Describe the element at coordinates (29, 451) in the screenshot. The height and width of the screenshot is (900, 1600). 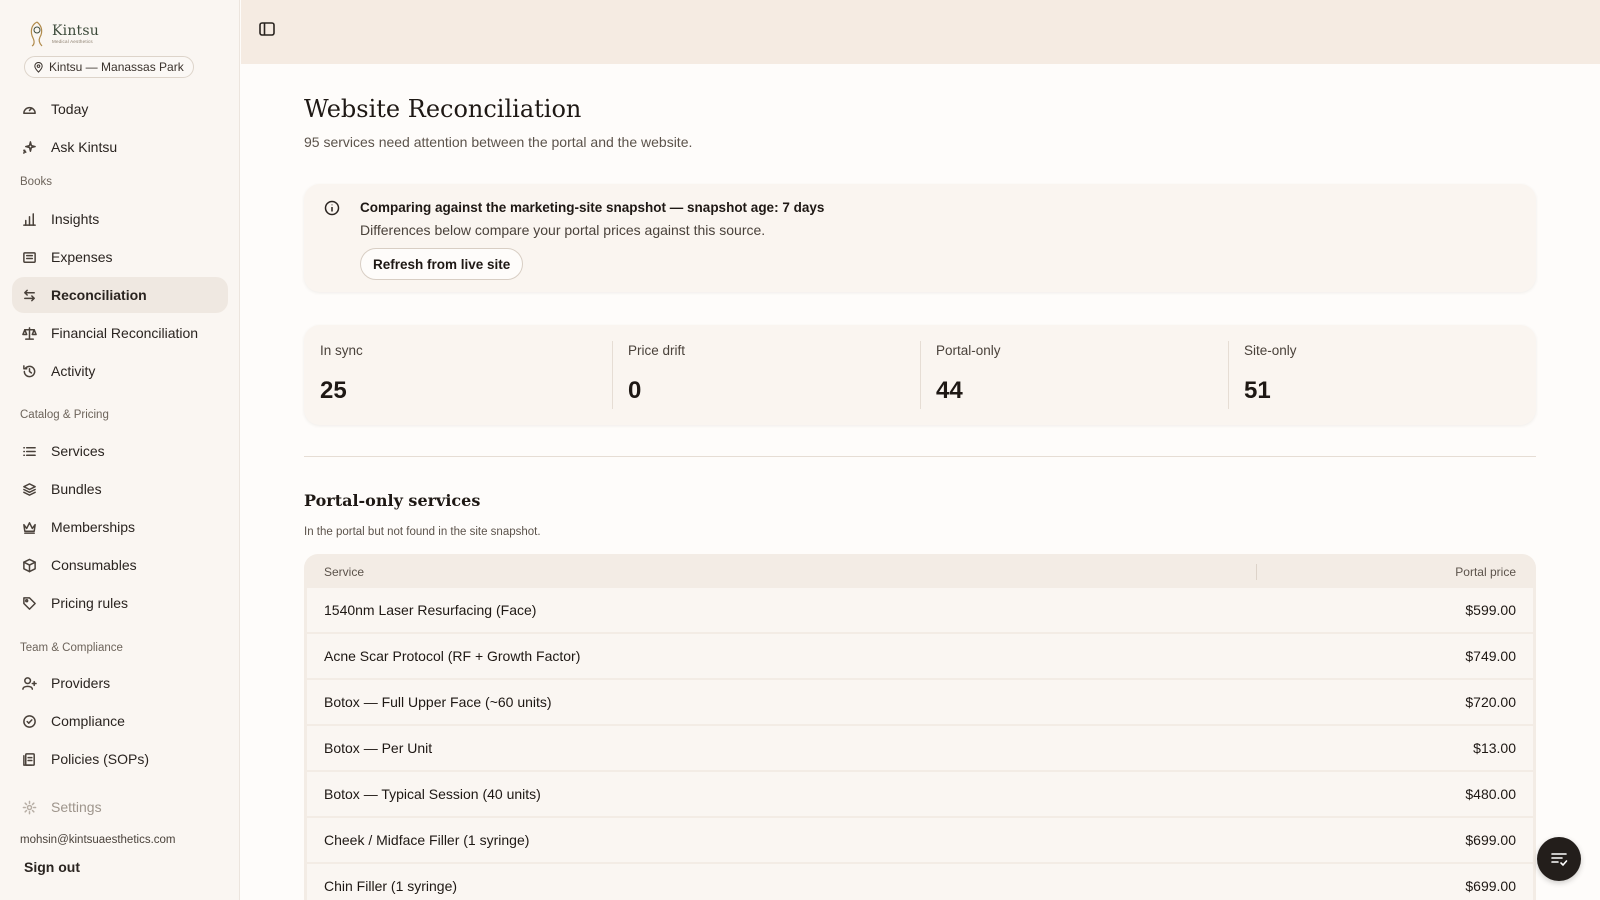
I see `list-icon` at that location.